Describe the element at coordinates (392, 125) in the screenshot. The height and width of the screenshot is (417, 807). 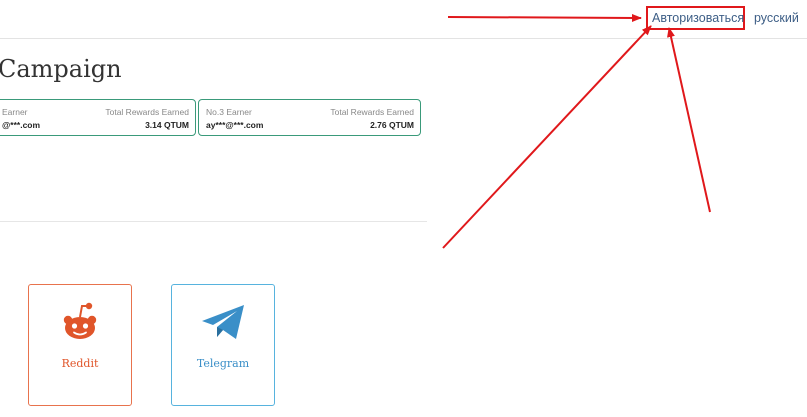
I see `earner-amount: 2.76 QTUM` at that location.